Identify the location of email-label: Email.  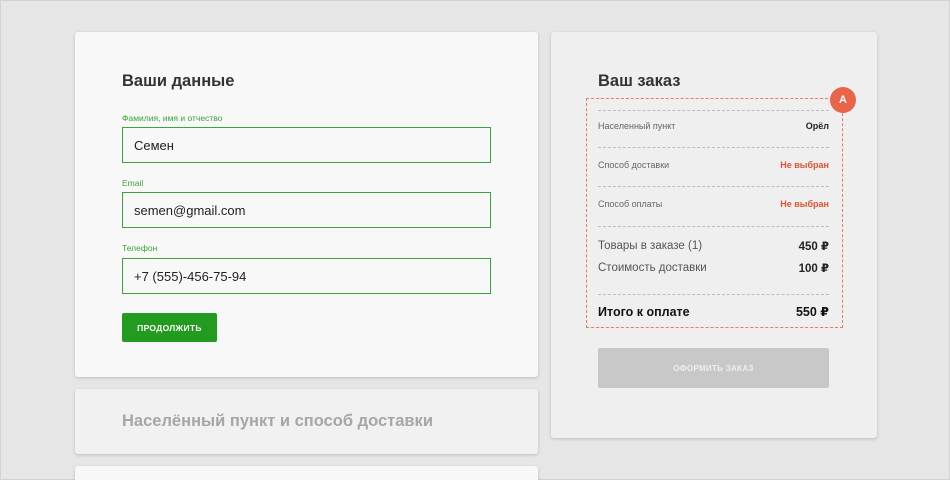
(133, 183).